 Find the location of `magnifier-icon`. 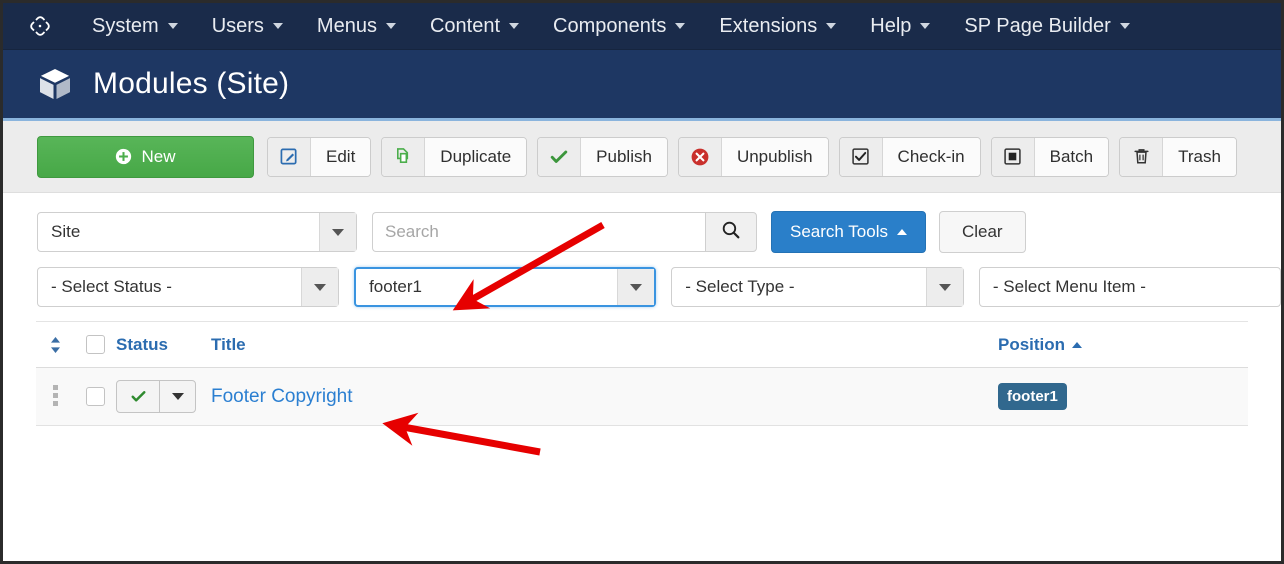

magnifier-icon is located at coordinates (731, 232).